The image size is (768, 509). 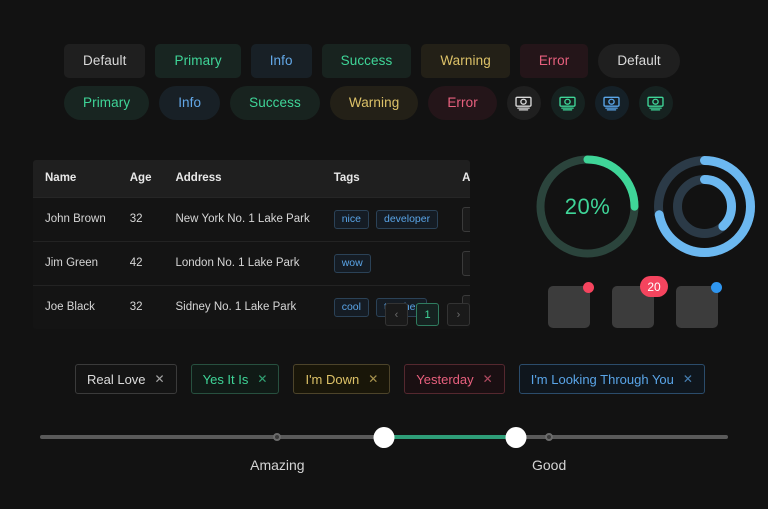 I want to click on button-success-3: Success, so click(x=366, y=61).